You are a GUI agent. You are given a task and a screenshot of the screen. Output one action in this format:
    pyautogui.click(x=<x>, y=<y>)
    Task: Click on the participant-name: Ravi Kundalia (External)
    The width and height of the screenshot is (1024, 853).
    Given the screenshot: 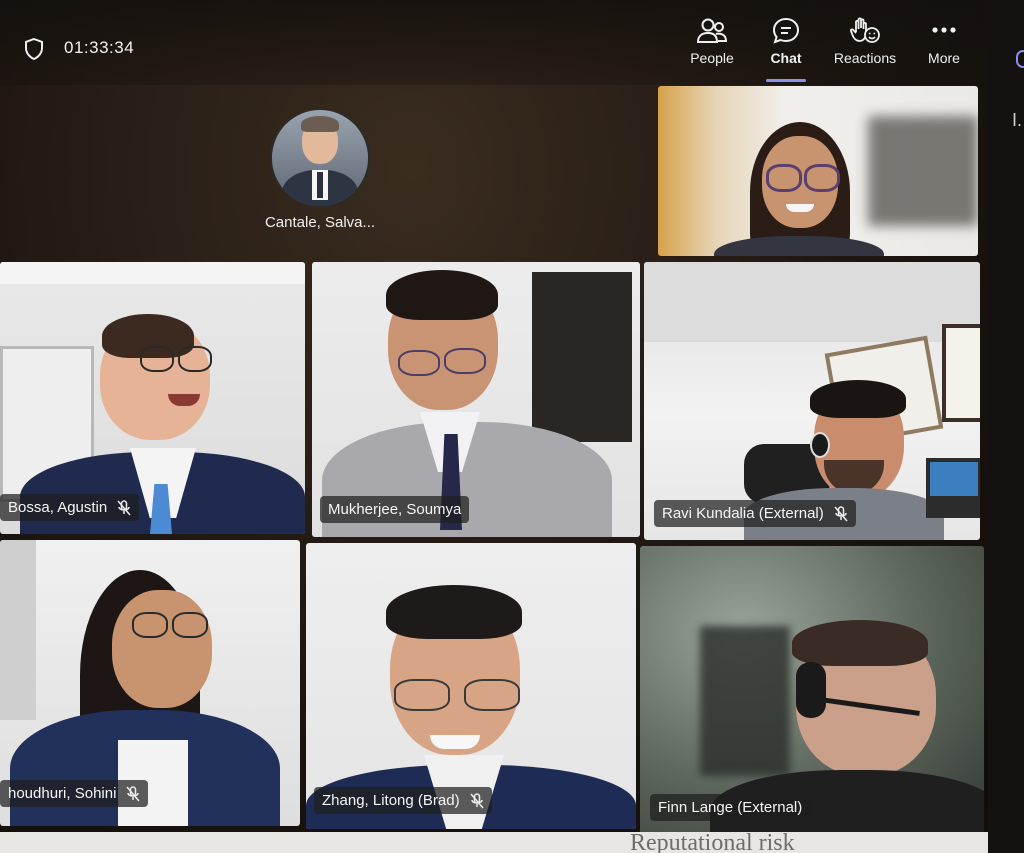 What is the action you would take?
    pyautogui.click(x=743, y=513)
    